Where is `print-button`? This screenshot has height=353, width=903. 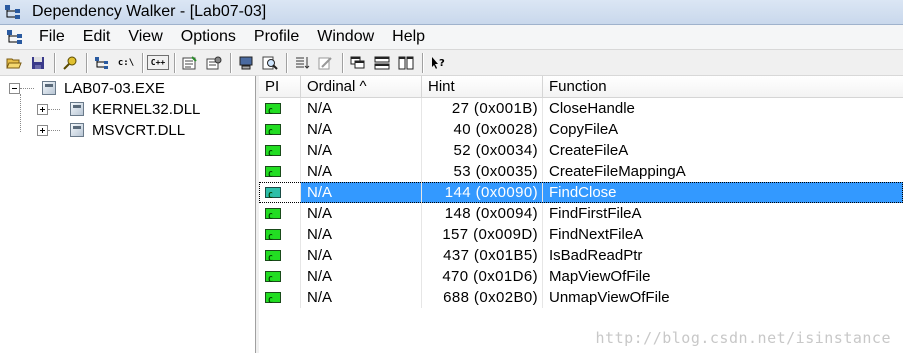
print-button is located at coordinates (246, 62).